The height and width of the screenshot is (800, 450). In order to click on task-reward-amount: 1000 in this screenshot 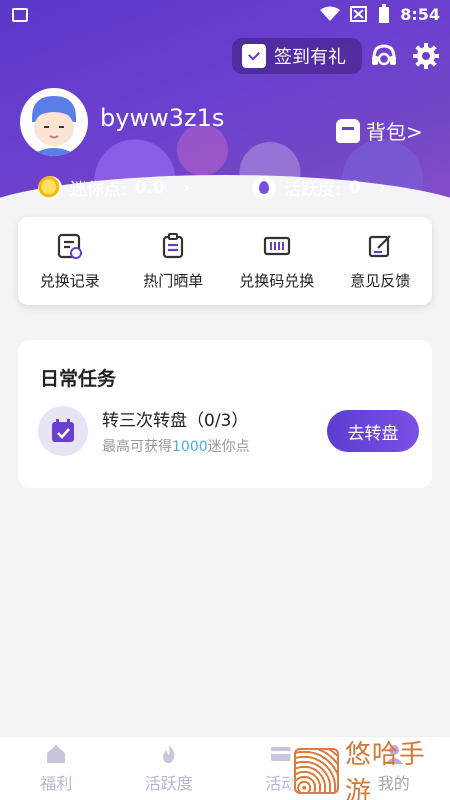, I will do `click(190, 447)`.